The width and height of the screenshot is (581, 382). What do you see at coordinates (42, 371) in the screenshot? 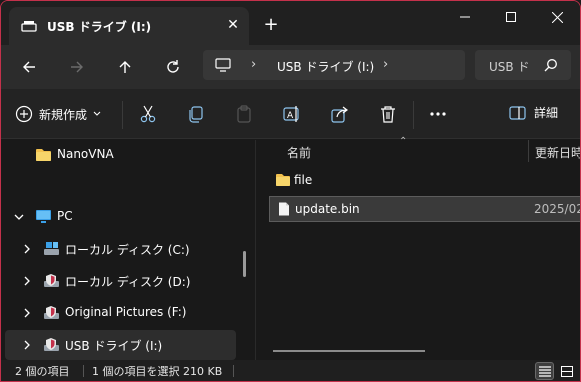
I see `item-count: 2 個の項目` at bounding box center [42, 371].